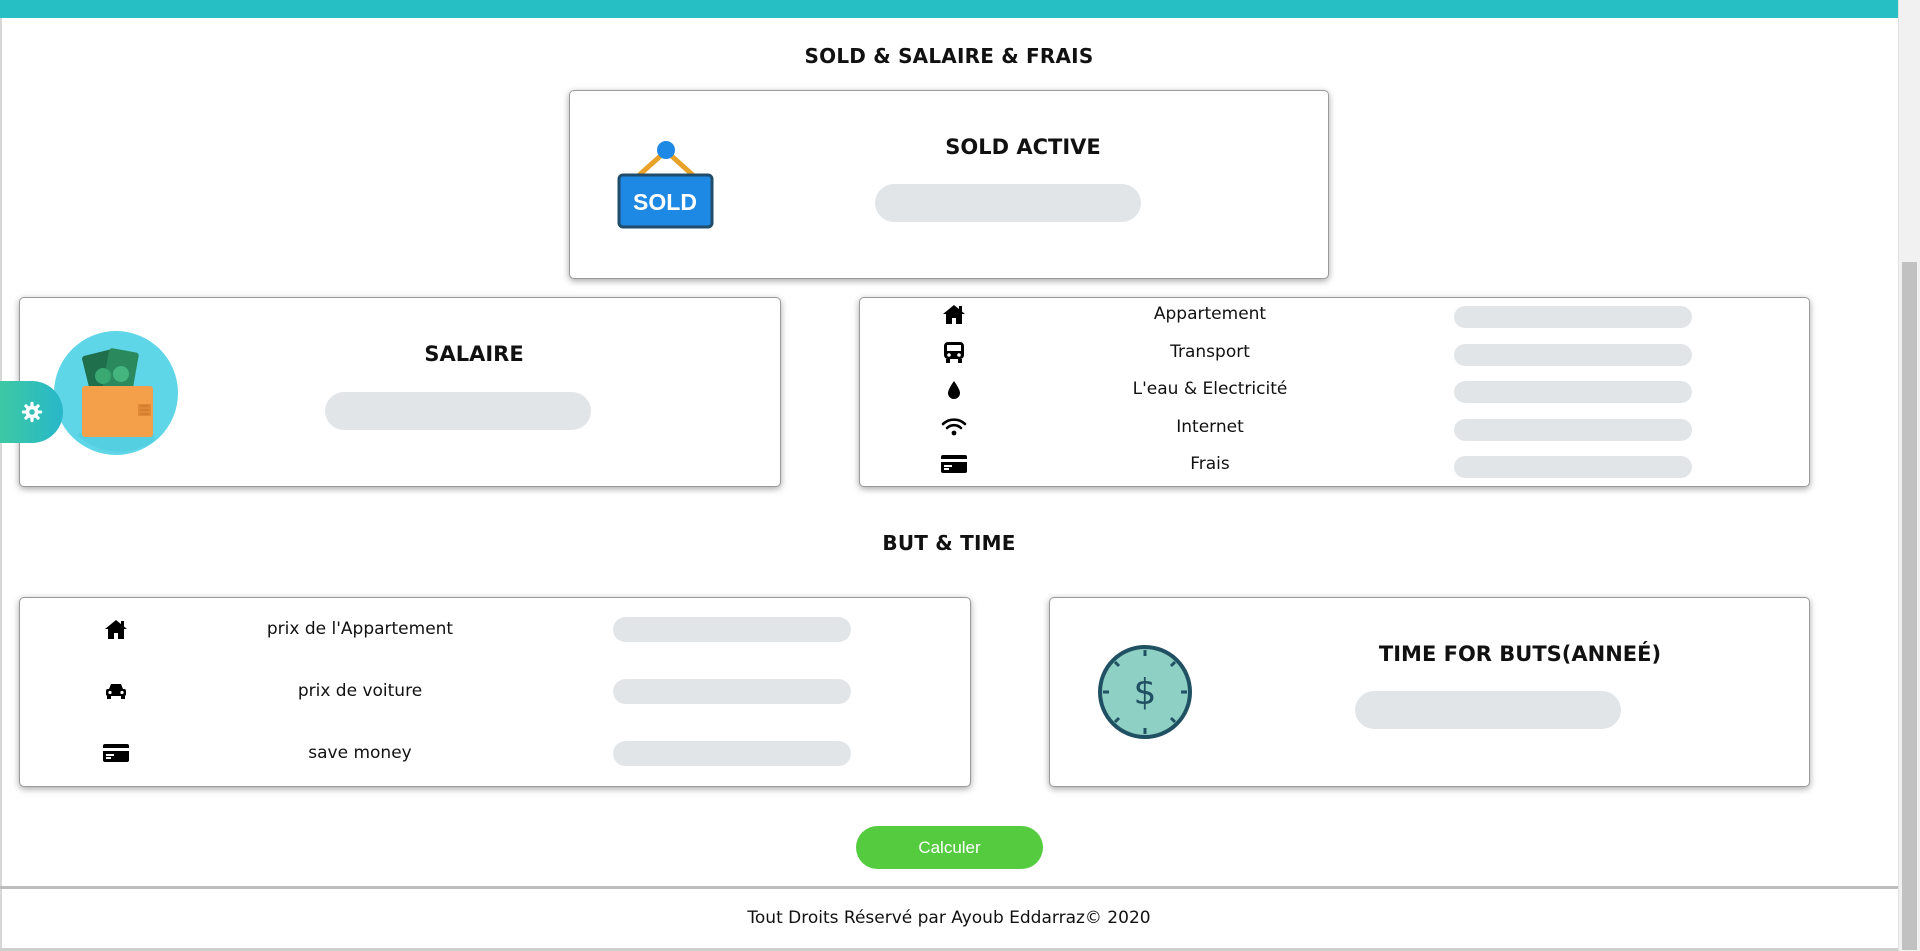 The width and height of the screenshot is (1920, 951). What do you see at coordinates (954, 352) in the screenshot?
I see `bus-icon` at bounding box center [954, 352].